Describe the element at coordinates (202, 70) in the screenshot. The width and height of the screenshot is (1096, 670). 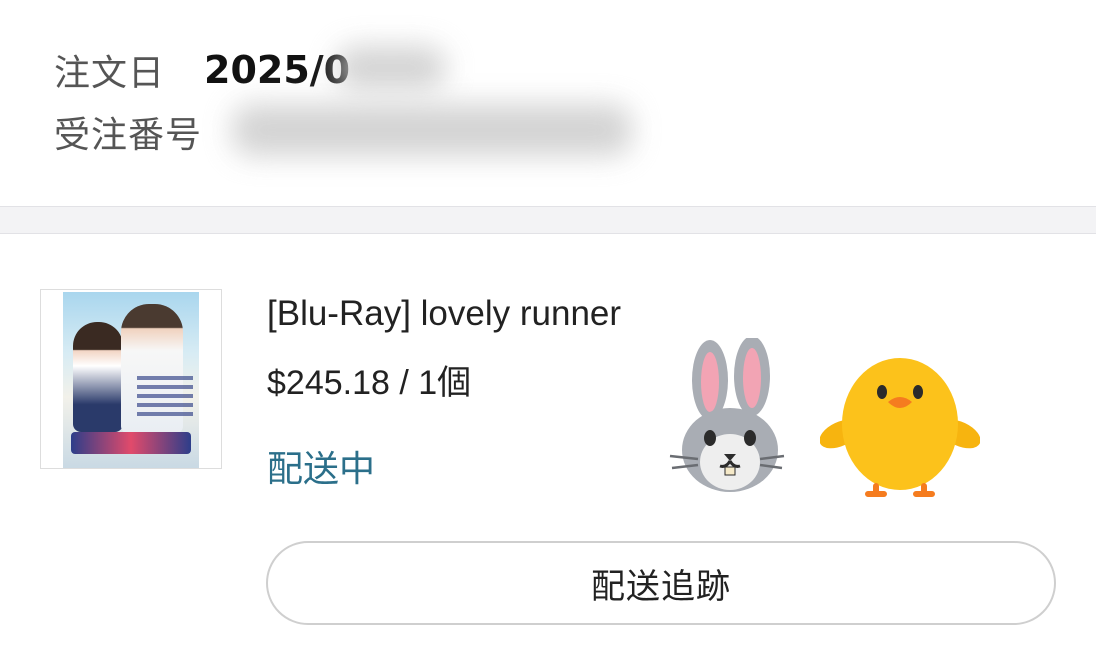
I see `order-date-row: 注文日 2025/0` at that location.